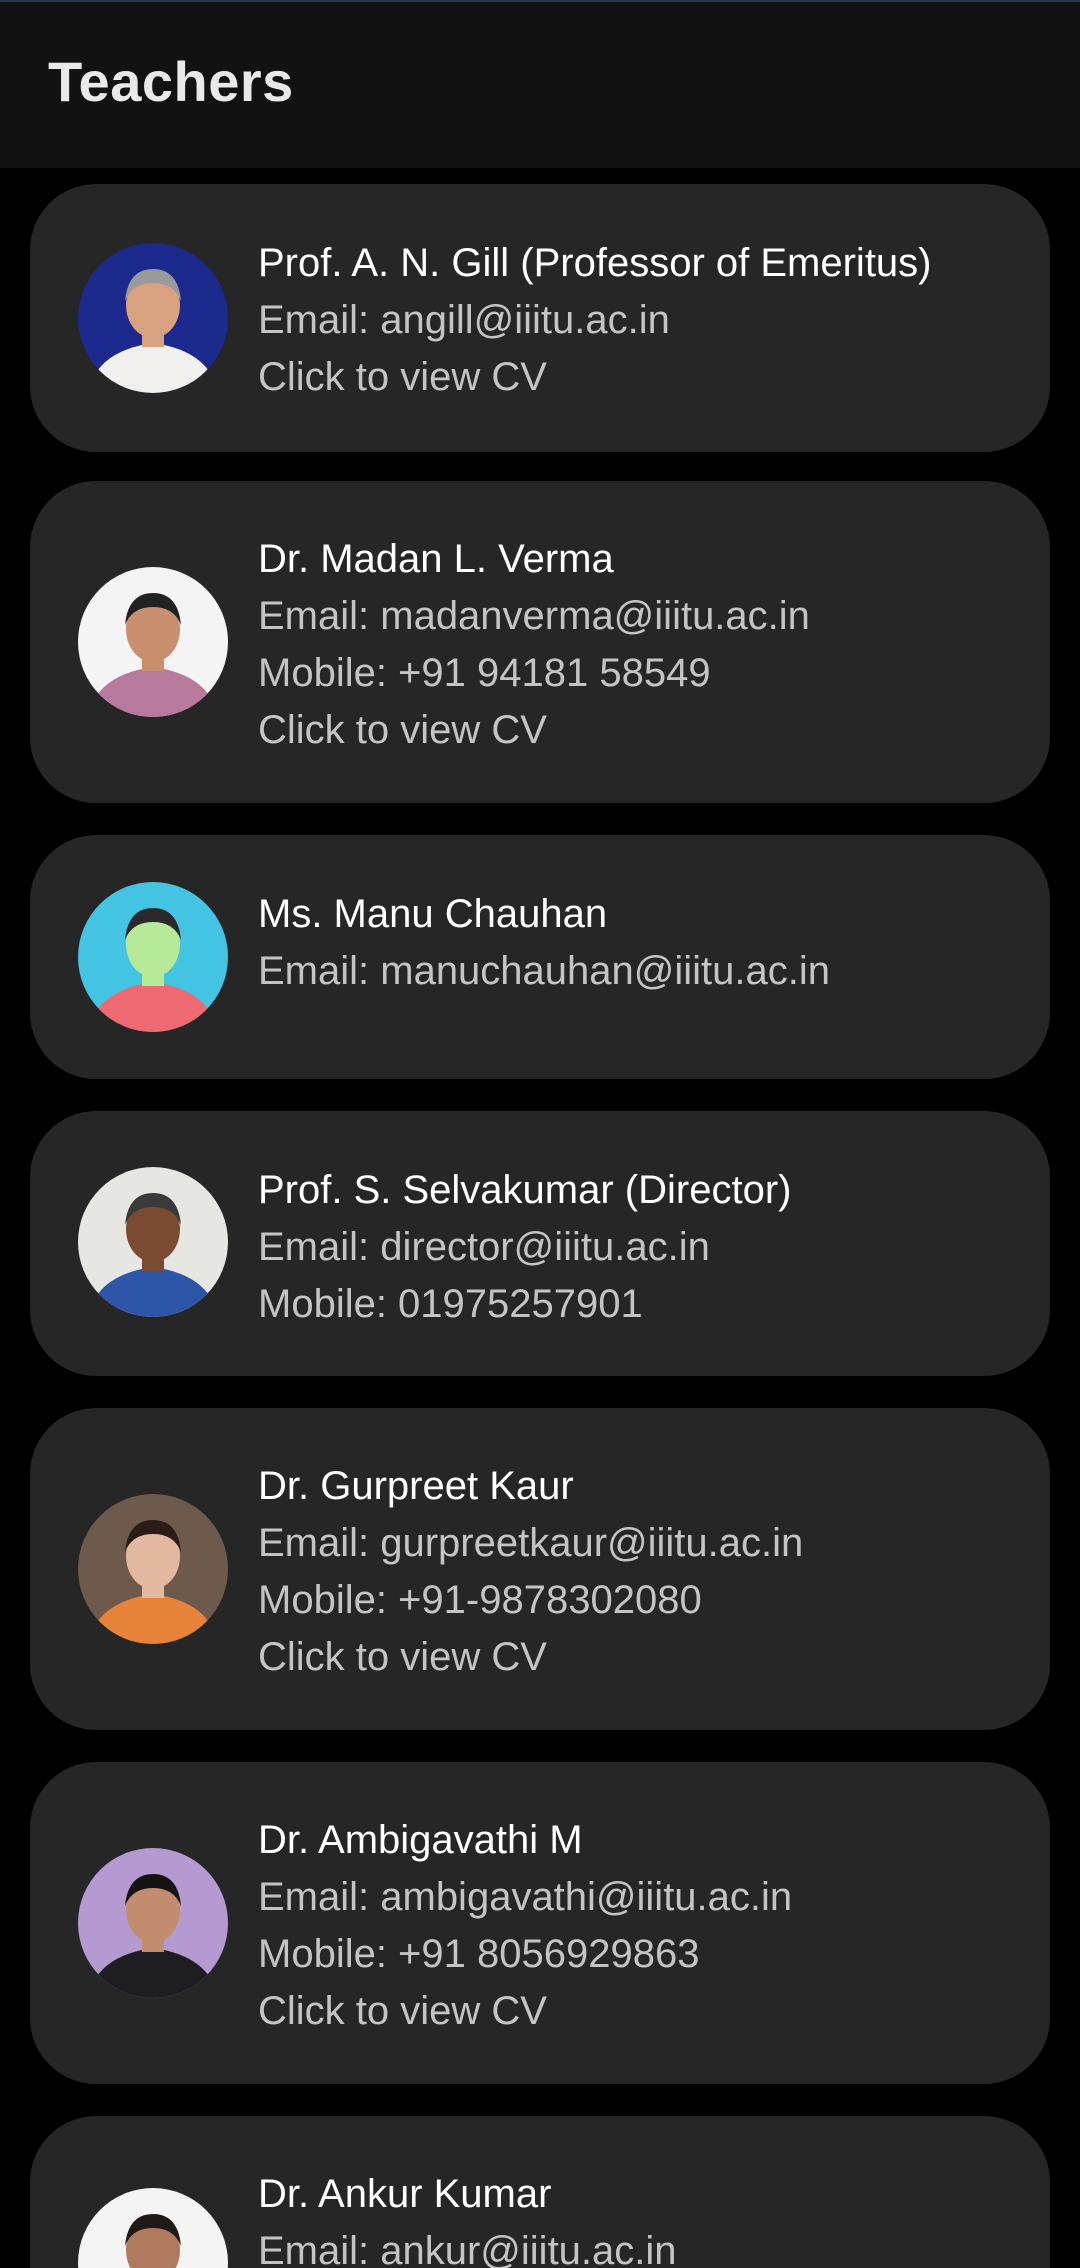 This screenshot has height=2268, width=1080. Describe the element at coordinates (450, 1304) in the screenshot. I see `teacher-mobile: Mobile: 01975257901` at that location.